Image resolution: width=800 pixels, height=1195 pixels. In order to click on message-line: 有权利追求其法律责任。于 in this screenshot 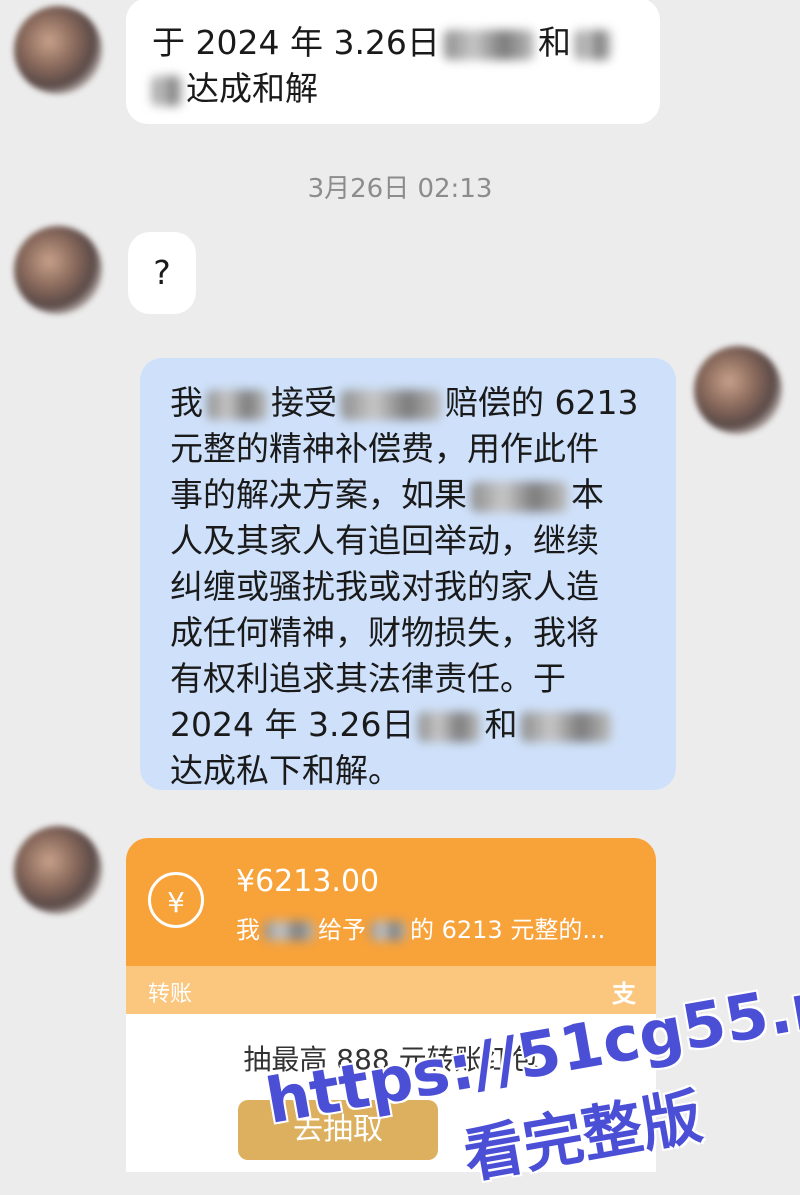, I will do `click(368, 678)`.